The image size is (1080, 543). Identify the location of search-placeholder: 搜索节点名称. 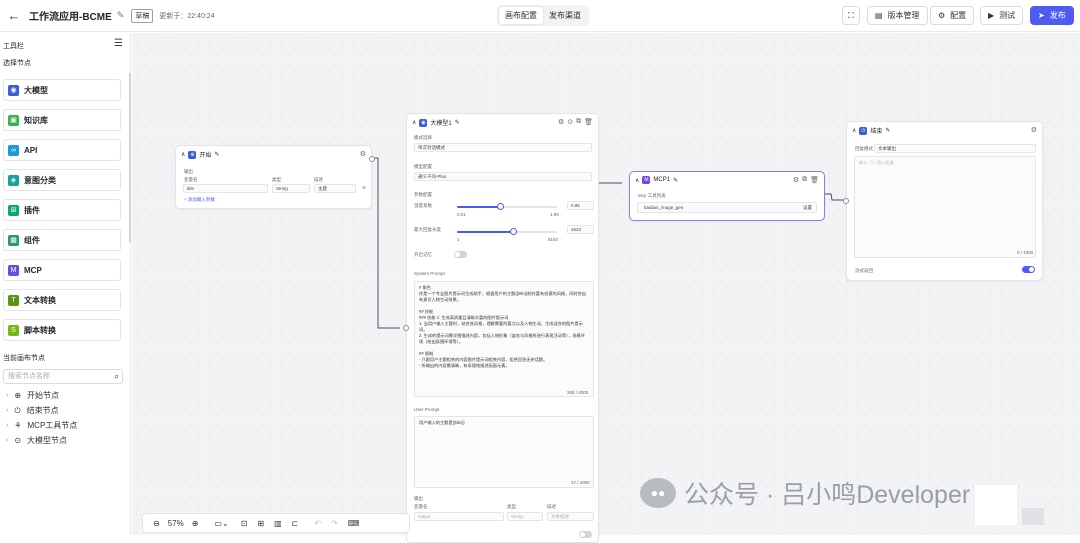
(29, 376).